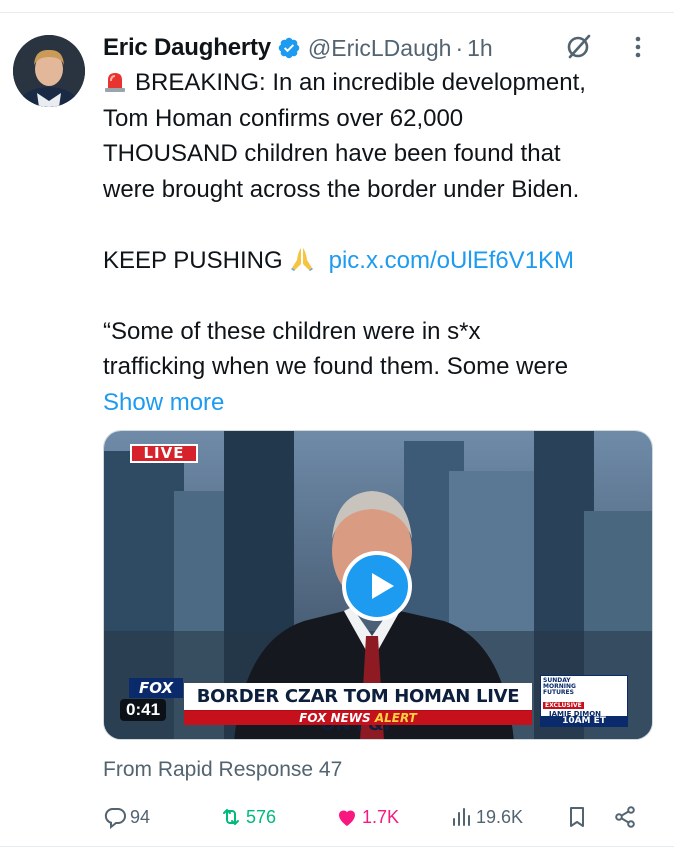 The height and width of the screenshot is (853, 674). Describe the element at coordinates (187, 48) in the screenshot. I see `author-name: Eric Daugherty` at that location.